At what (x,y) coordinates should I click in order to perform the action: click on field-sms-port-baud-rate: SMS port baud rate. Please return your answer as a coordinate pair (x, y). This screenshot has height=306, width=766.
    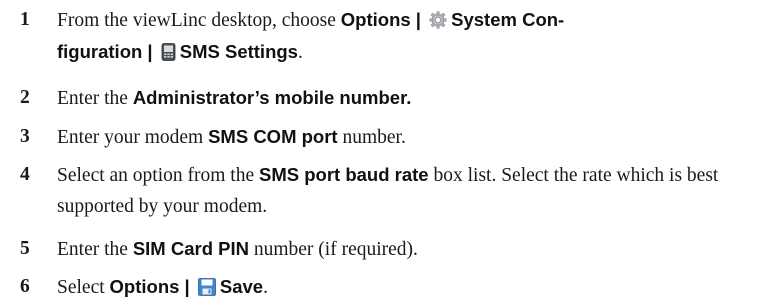
    Looking at the image, I should click on (344, 174).